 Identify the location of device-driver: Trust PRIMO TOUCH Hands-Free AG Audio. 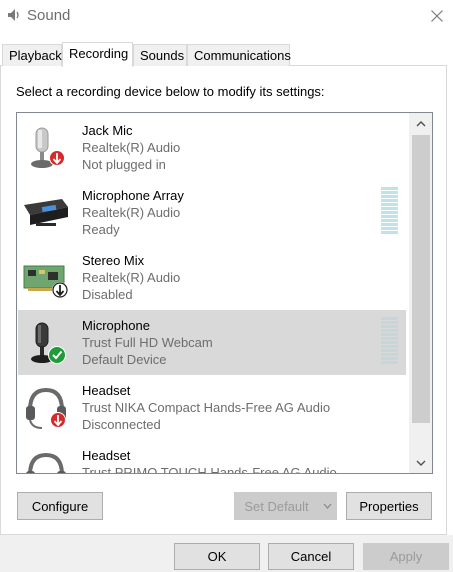
(209, 469).